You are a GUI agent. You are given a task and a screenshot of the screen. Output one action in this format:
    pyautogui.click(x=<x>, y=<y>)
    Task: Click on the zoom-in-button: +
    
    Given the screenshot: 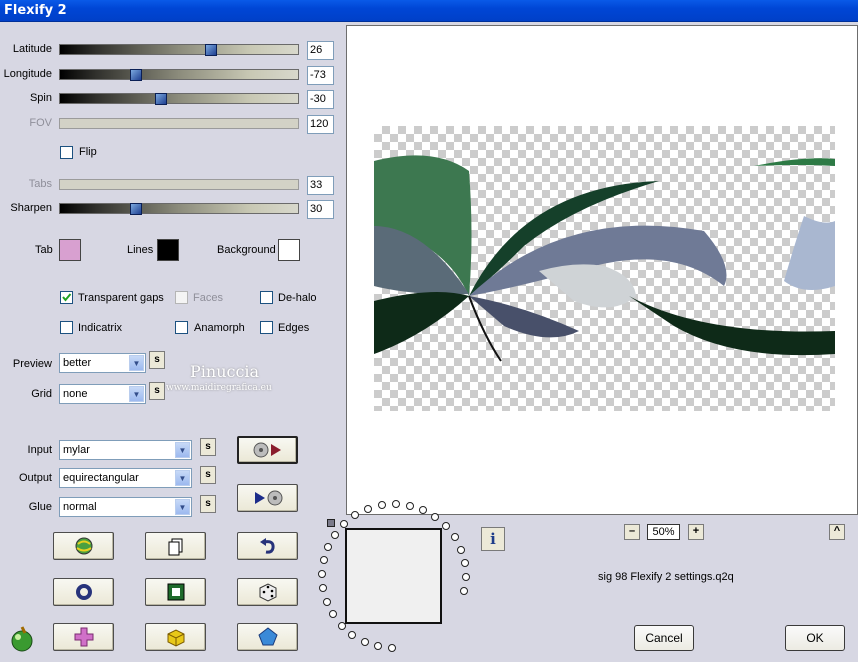 What is the action you would take?
    pyautogui.click(x=696, y=532)
    